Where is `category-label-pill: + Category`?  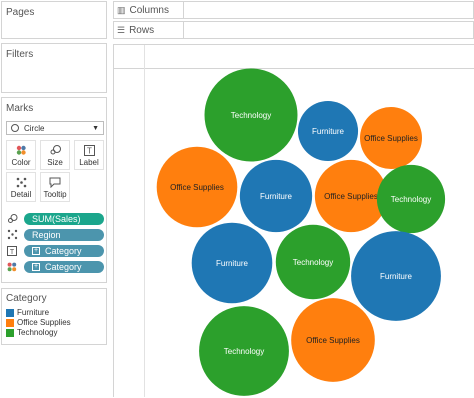
category-label-pill: + Category is located at coordinates (64, 250).